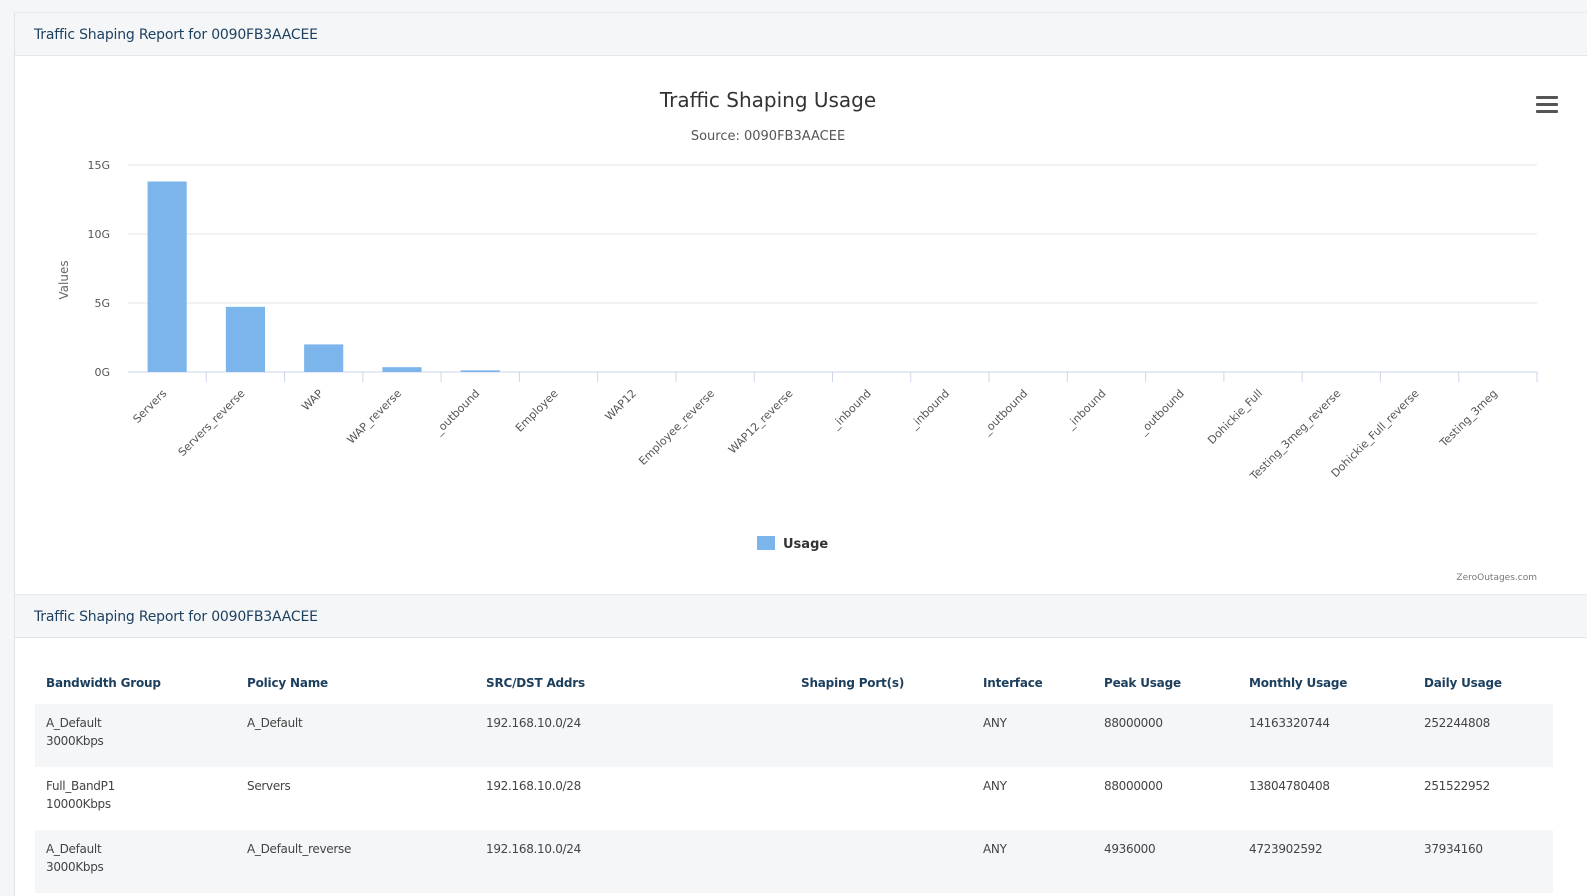 Image resolution: width=1587 pixels, height=896 pixels. I want to click on y-tick-label: 5G, so click(102, 303).